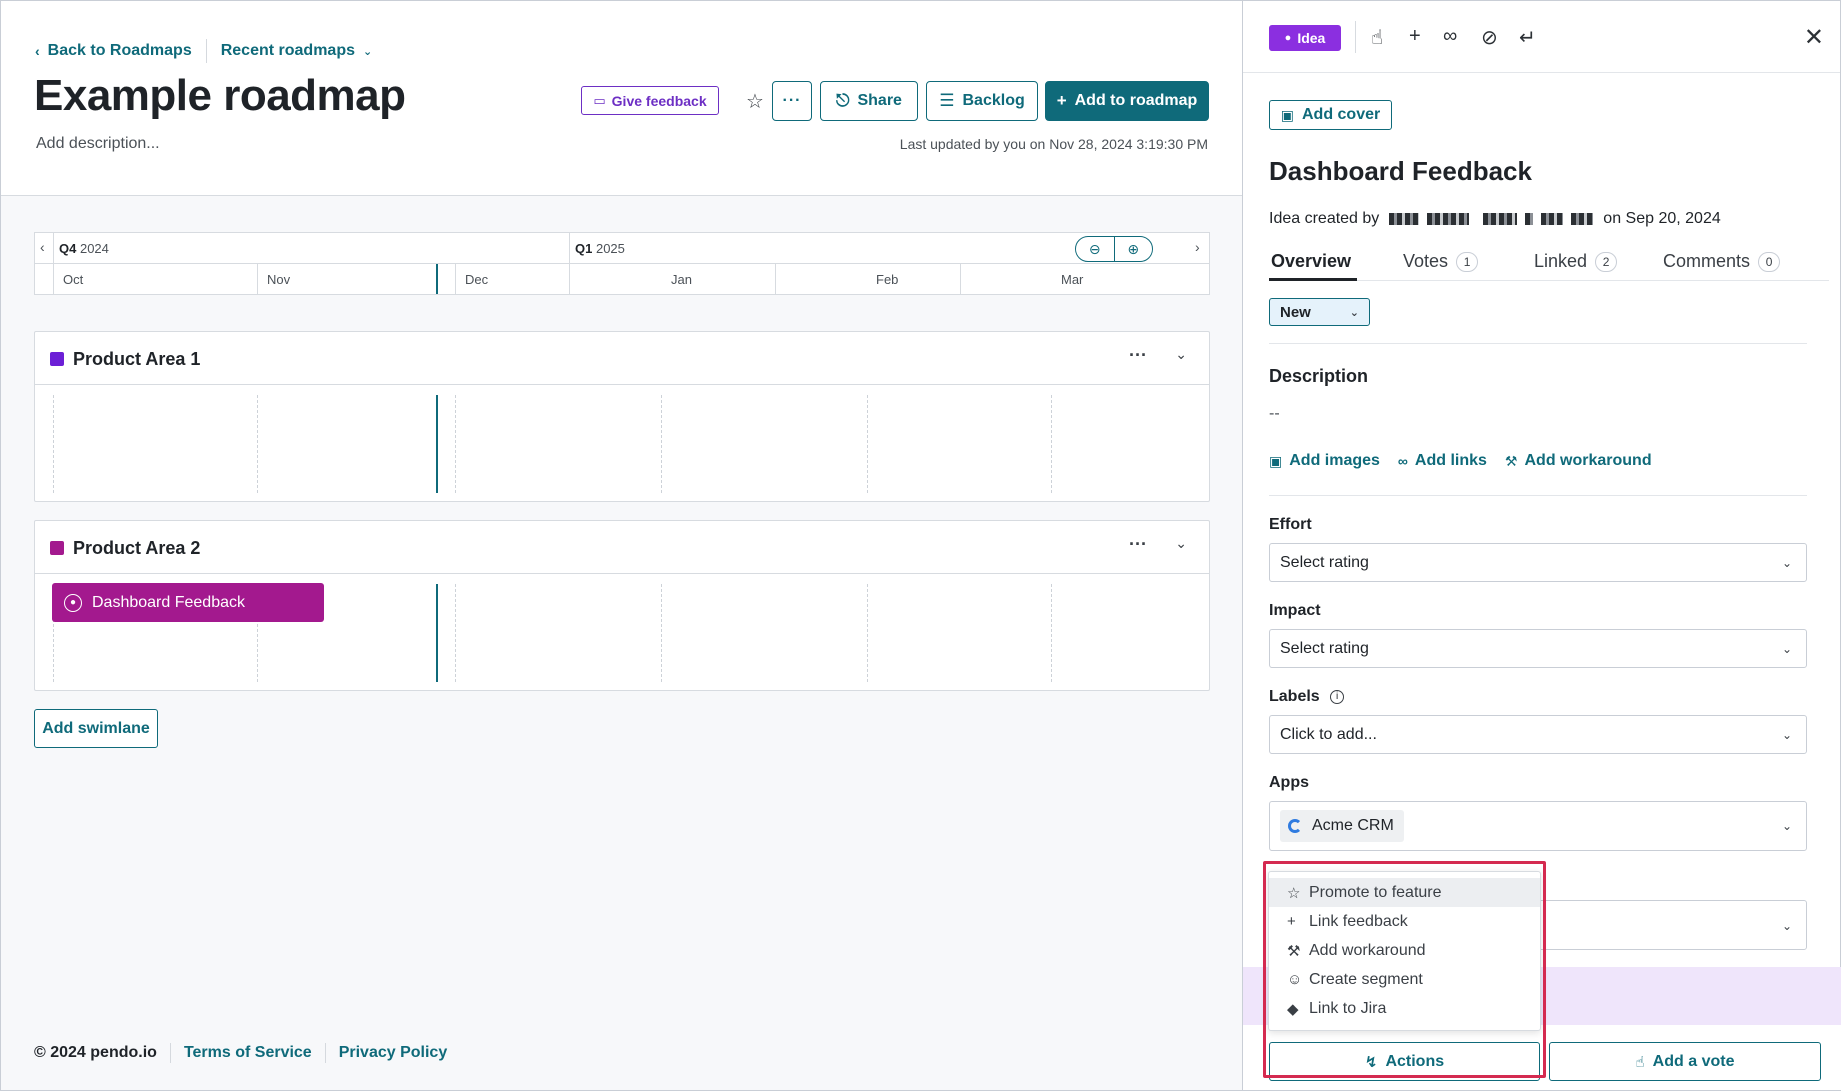  Describe the element at coordinates (288, 51) in the screenshot. I see `recent-roadmaps-dropdown: Recent roadmaps` at that location.